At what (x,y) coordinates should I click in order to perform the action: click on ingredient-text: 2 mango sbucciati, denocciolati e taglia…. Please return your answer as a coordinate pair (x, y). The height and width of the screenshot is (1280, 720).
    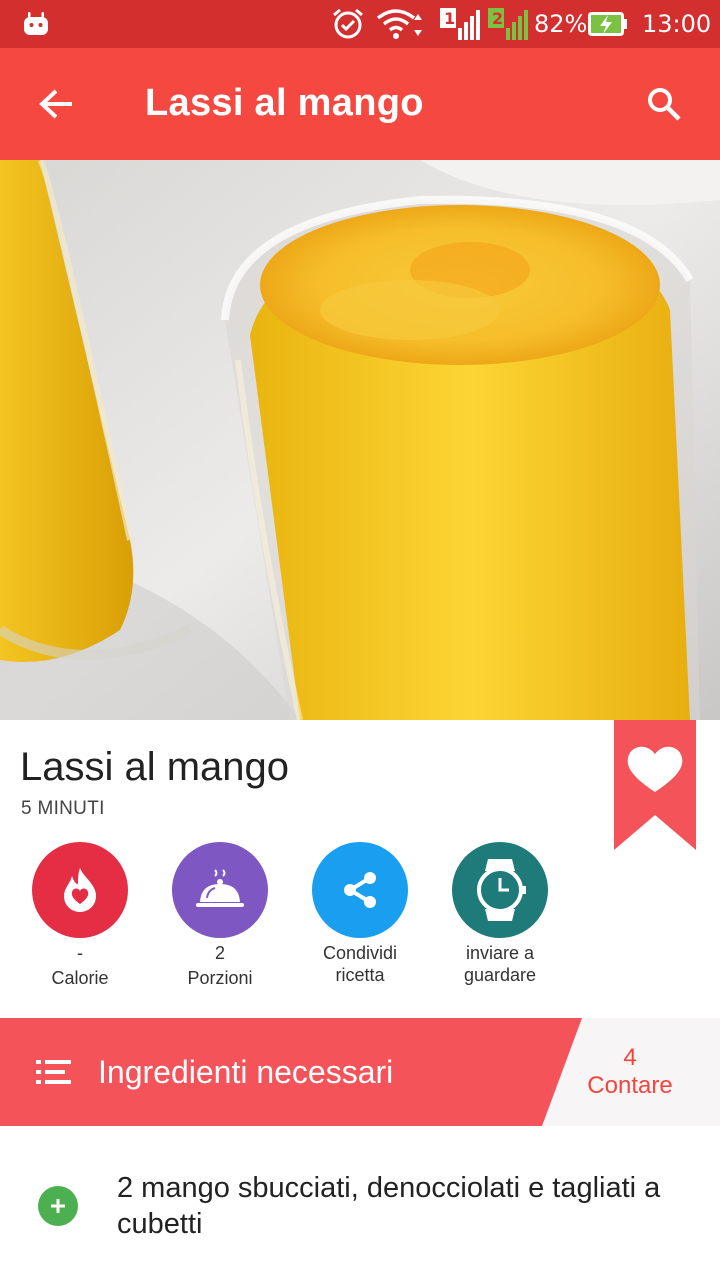
    Looking at the image, I should click on (389, 1206).